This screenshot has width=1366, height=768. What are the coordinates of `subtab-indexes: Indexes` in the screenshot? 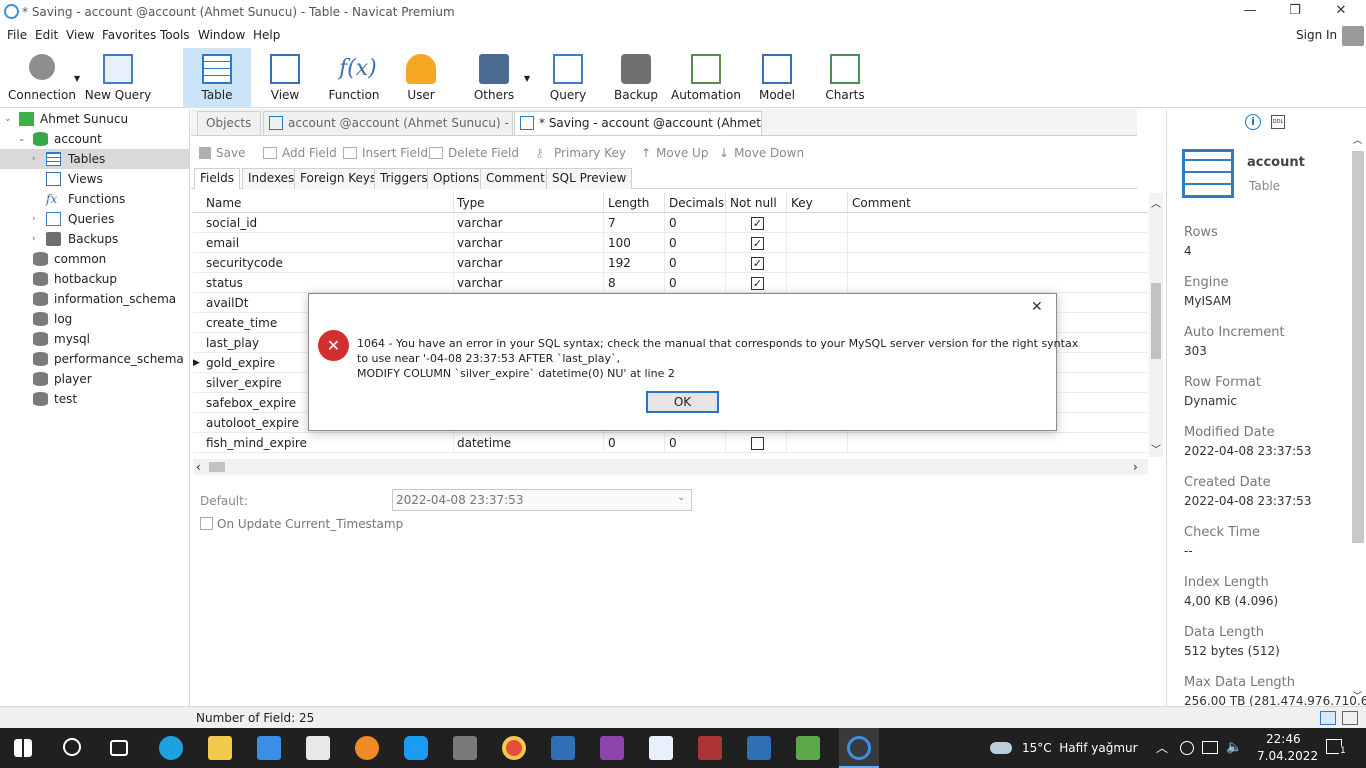 It's located at (271, 178).